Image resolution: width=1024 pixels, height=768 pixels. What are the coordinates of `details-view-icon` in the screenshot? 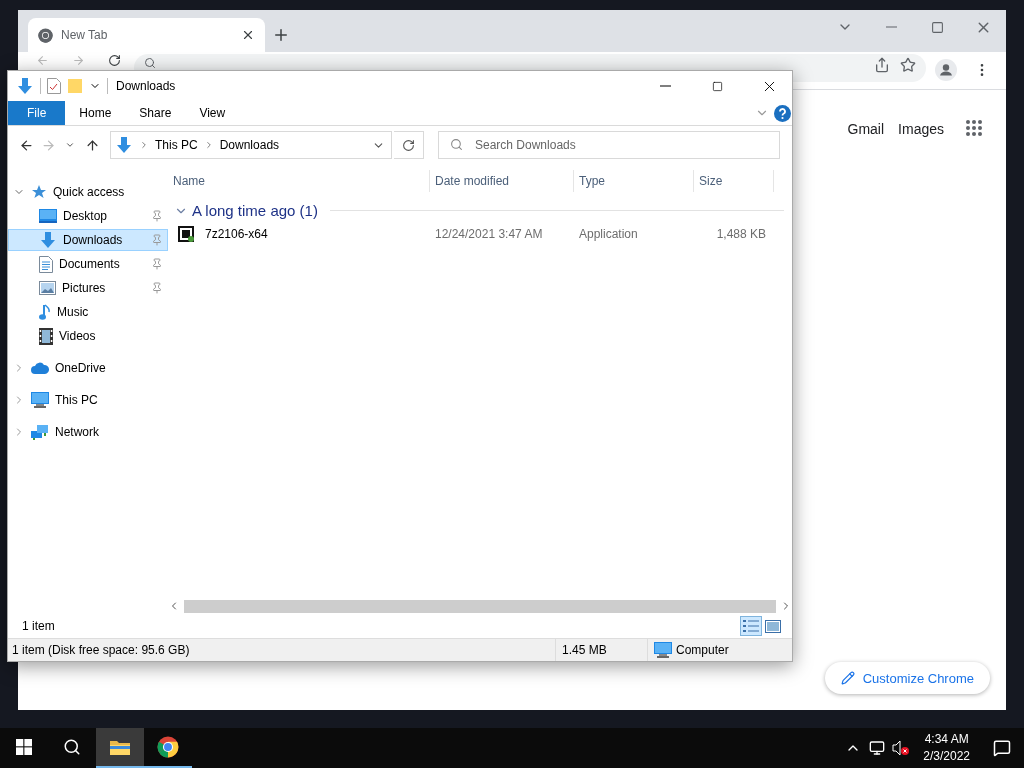 It's located at (751, 626).